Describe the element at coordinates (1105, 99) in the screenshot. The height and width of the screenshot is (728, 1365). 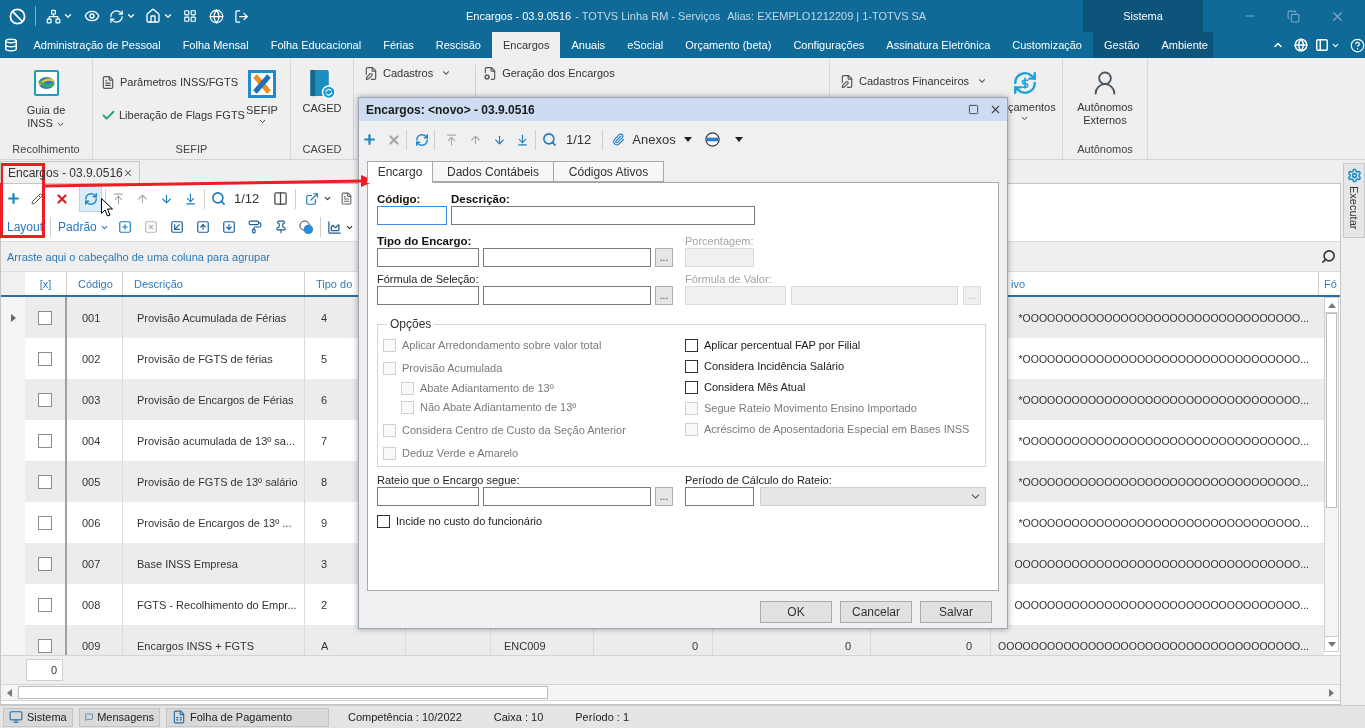
I see `ribbon-button: Autônomos Externos` at that location.